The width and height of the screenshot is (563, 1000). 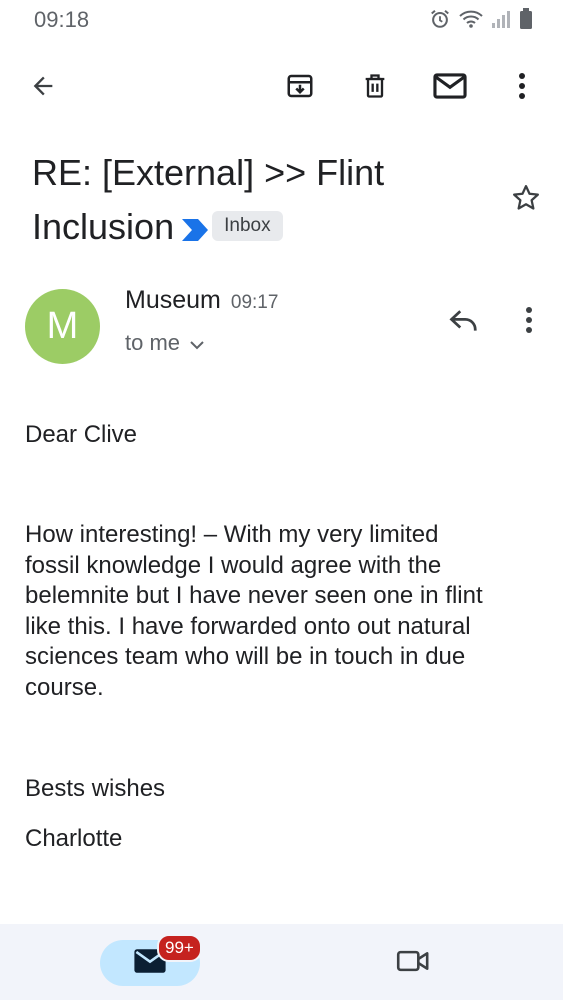 I want to click on email-greeting: Dear Clive, so click(x=81, y=434).